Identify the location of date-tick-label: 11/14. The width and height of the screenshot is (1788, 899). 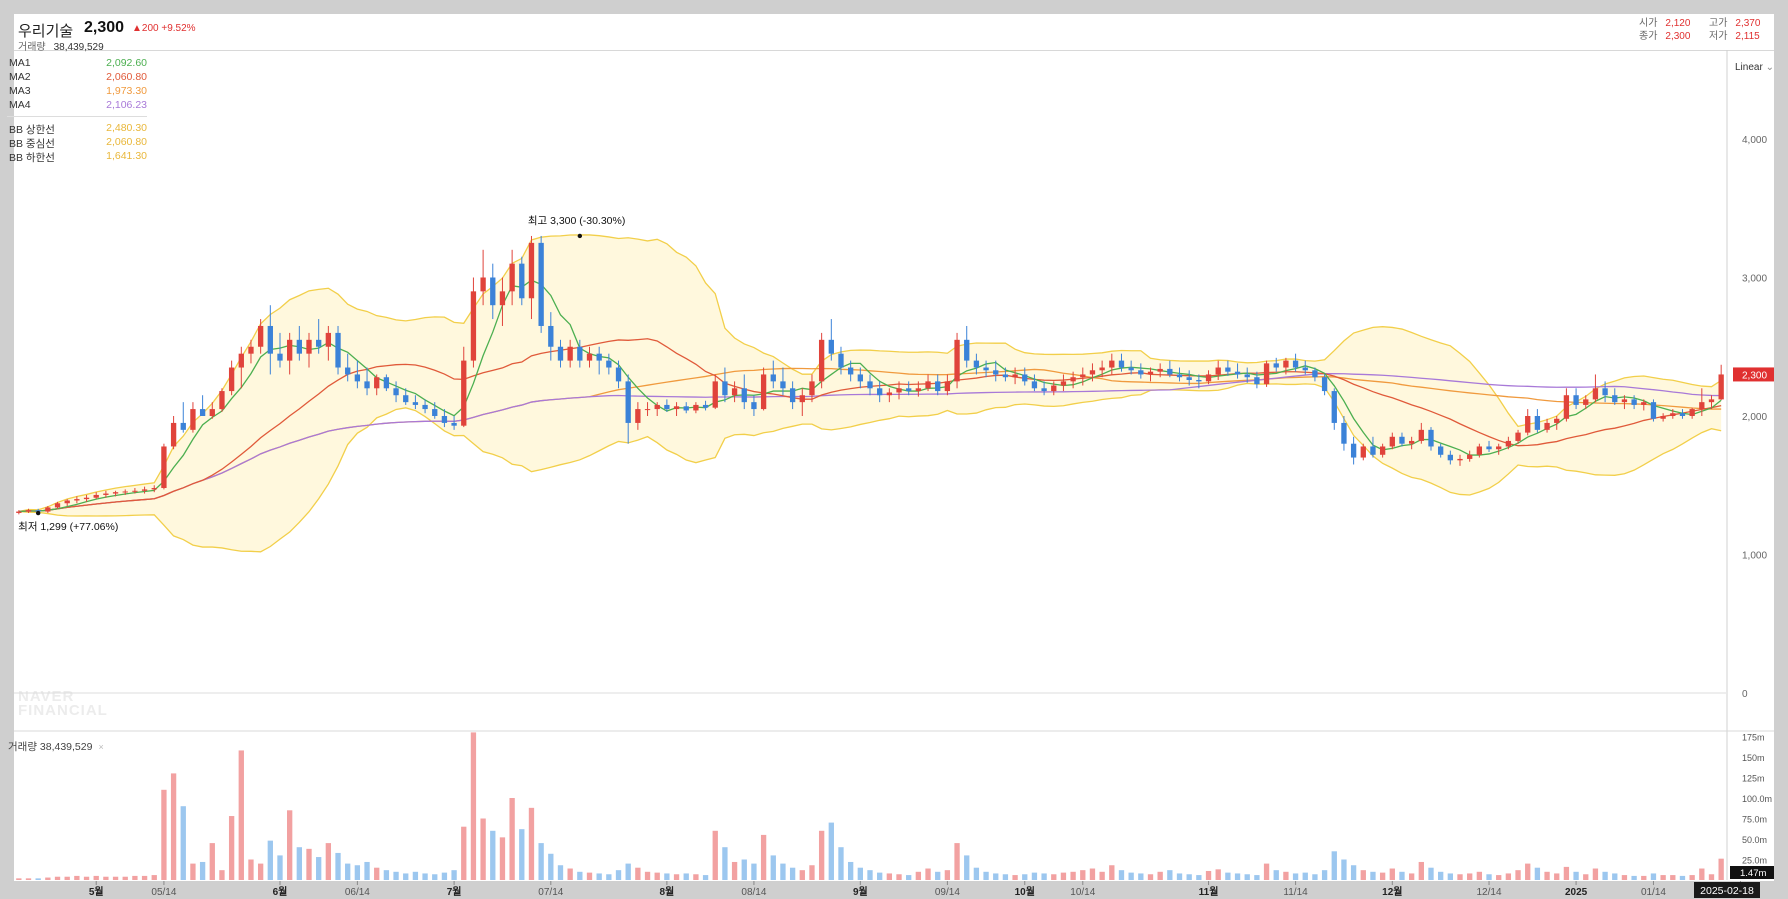
(1295, 892).